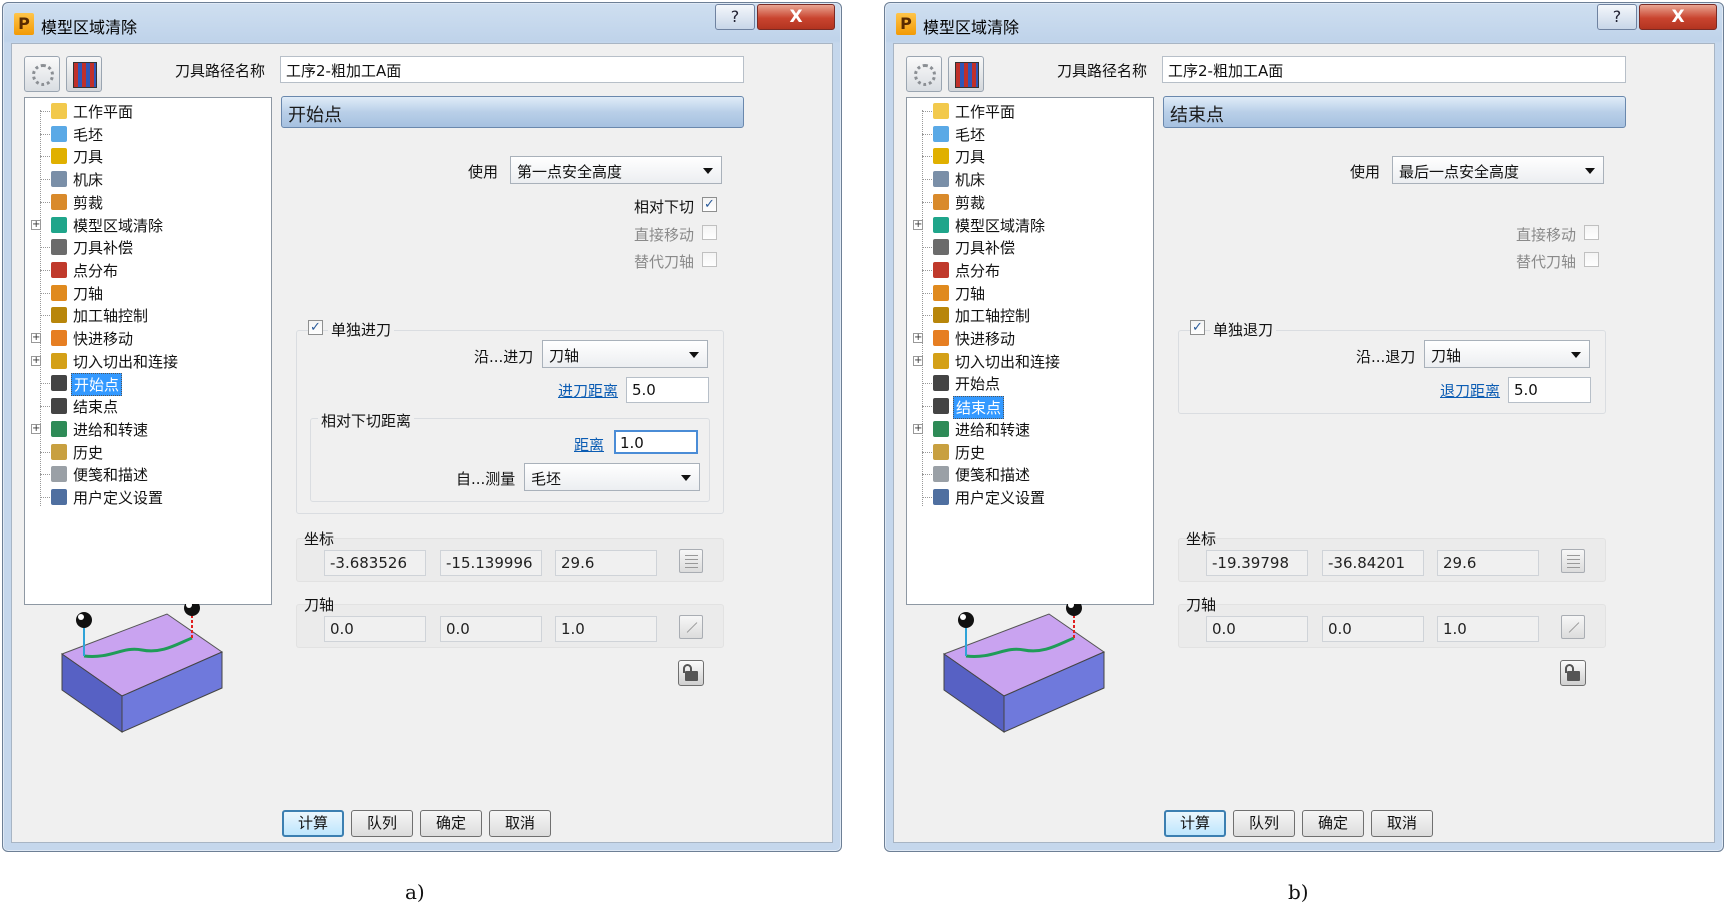 This screenshot has height=907, width=1726. Describe the element at coordinates (656, 442) in the screenshot. I see `relative-distance-input: 1.0` at that location.